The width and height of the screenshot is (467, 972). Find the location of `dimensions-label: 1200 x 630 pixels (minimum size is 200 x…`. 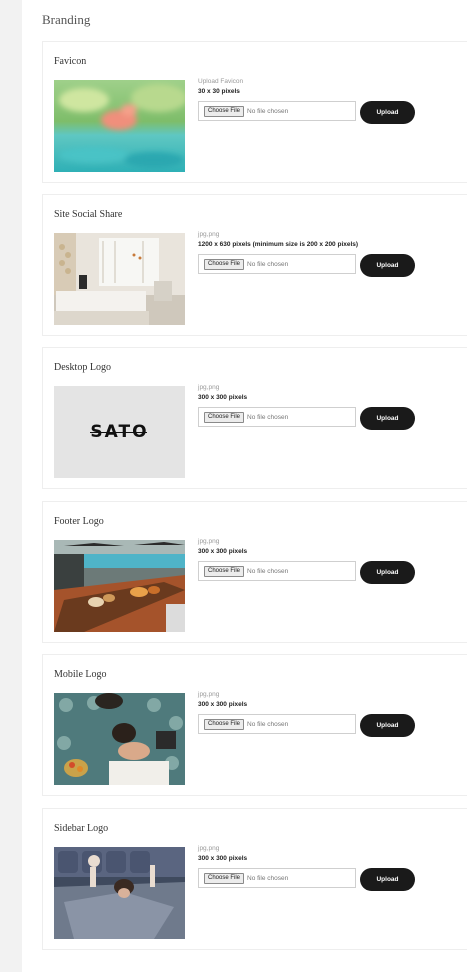

dimensions-label: 1200 x 630 pixels (minimum size is 200 x… is located at coordinates (278, 244).